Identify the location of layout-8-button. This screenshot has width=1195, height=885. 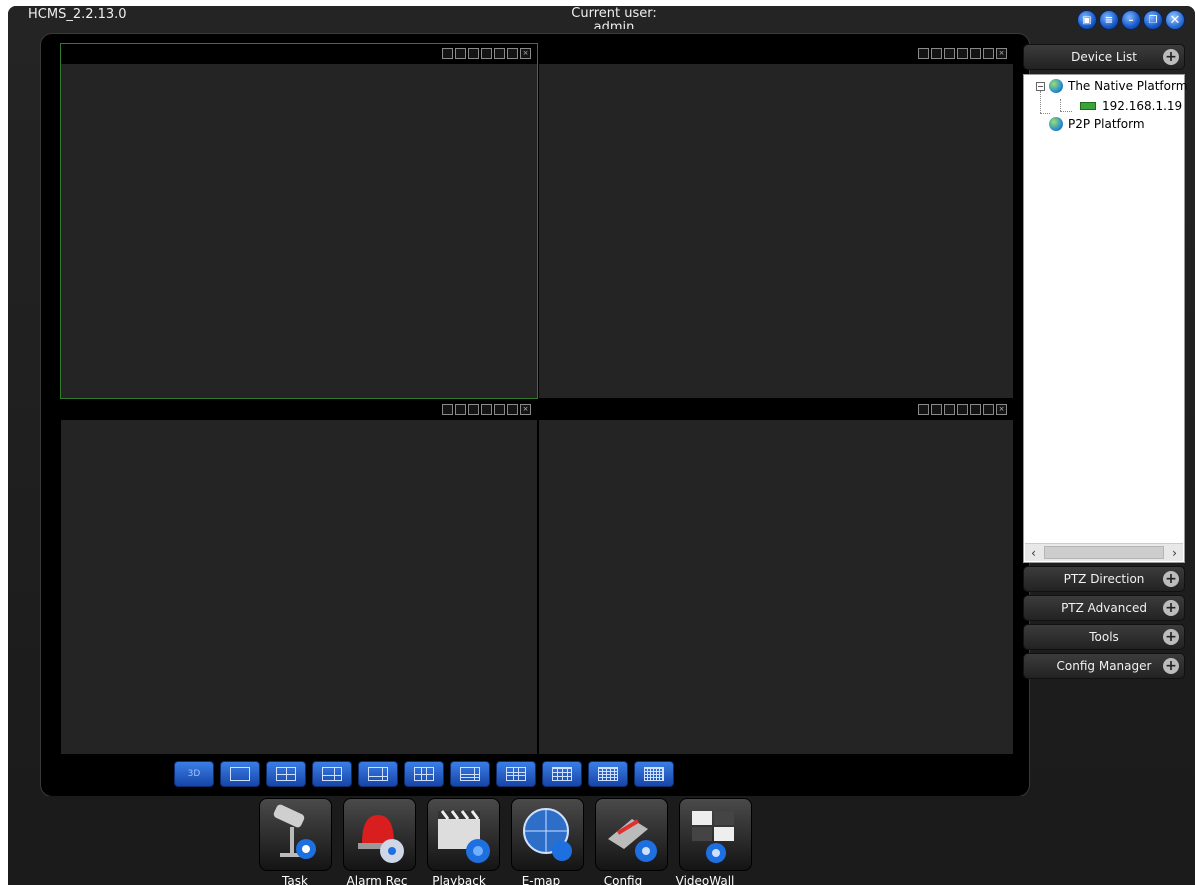
(378, 774).